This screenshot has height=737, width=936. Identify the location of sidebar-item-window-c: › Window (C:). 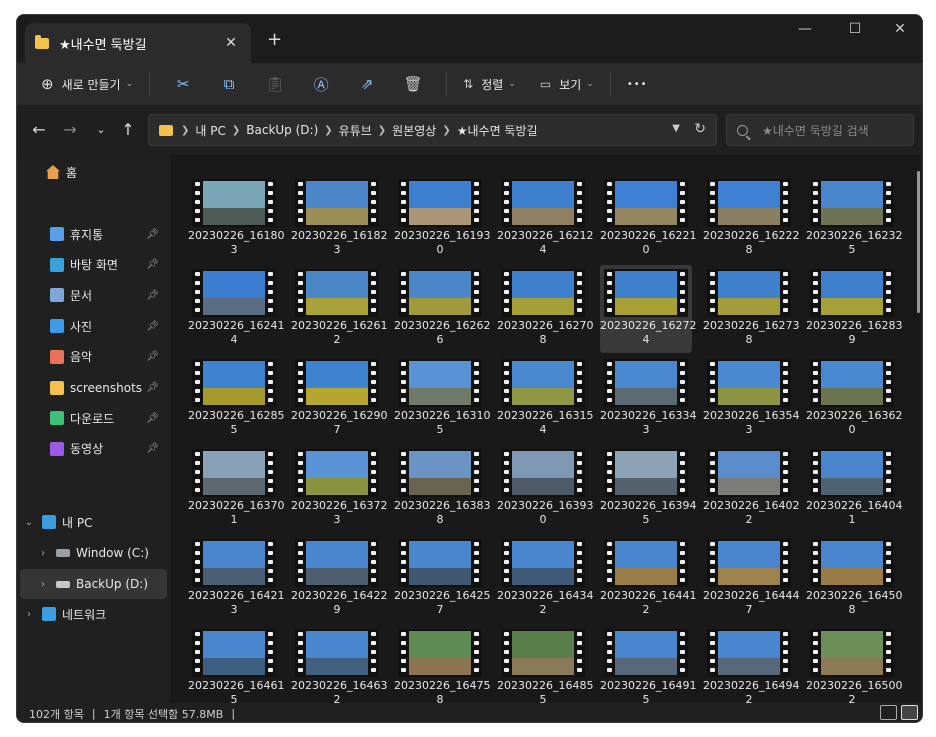
(93, 553).